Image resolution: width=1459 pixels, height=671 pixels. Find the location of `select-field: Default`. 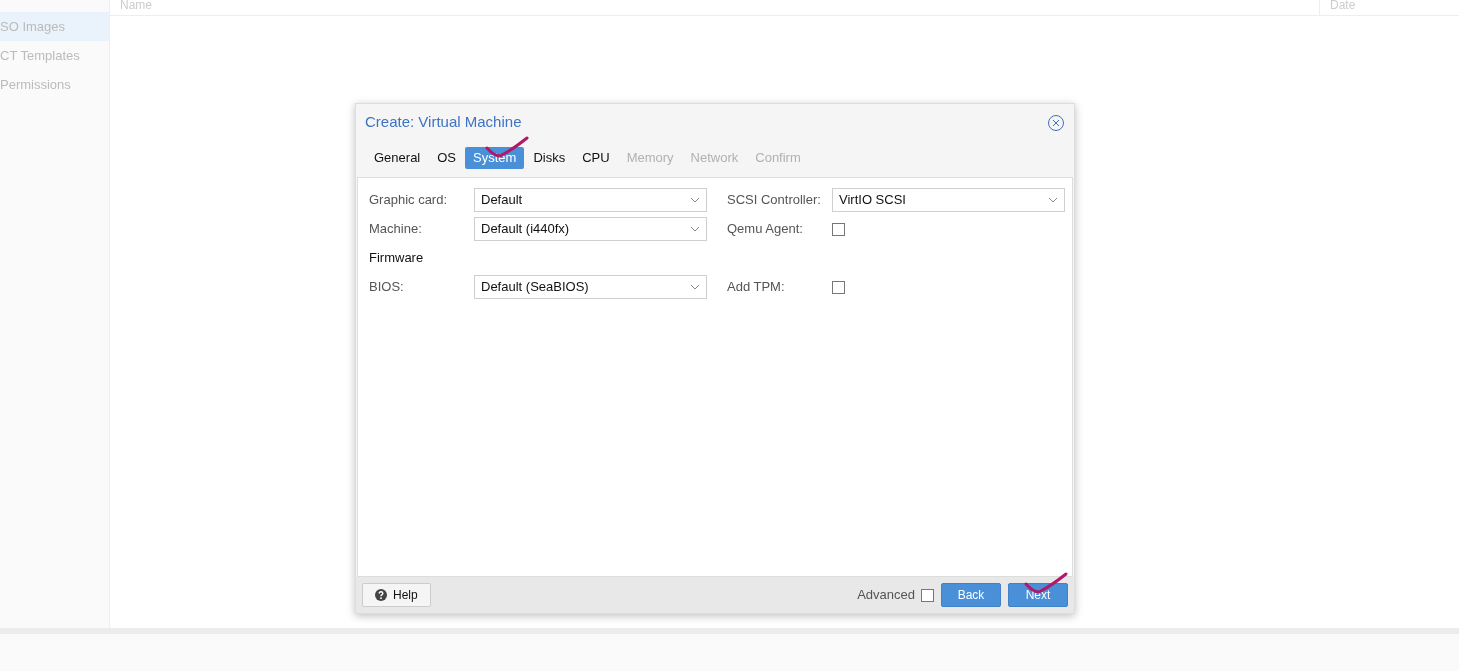

select-field: Default is located at coordinates (590, 200).